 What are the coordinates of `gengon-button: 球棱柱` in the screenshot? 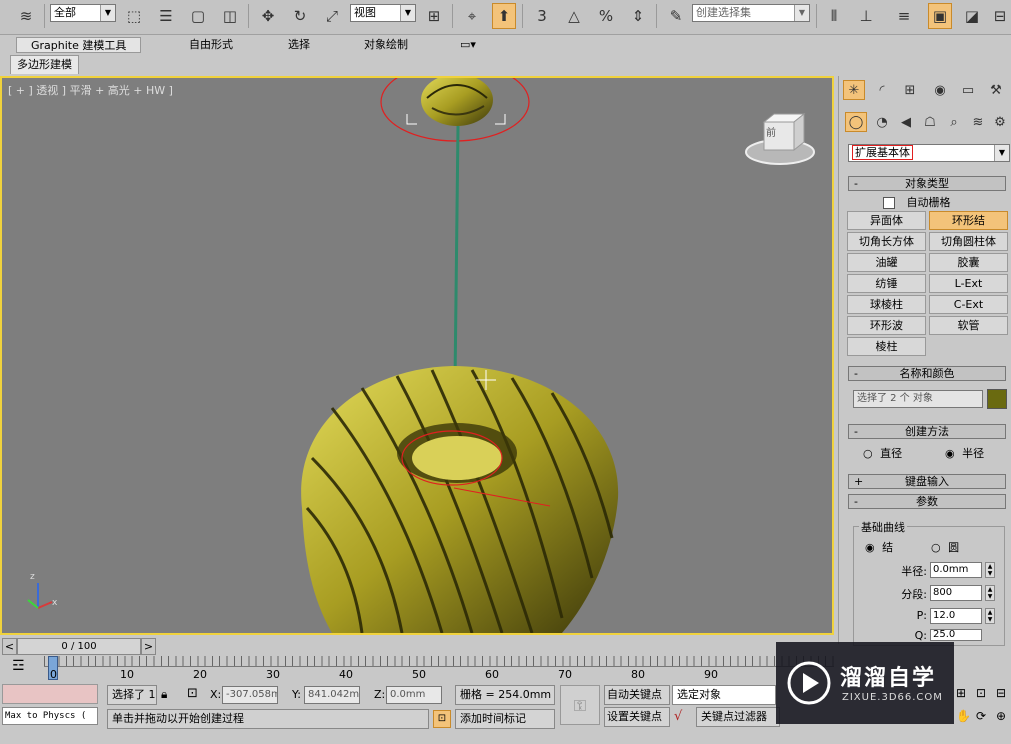 It's located at (886, 304).